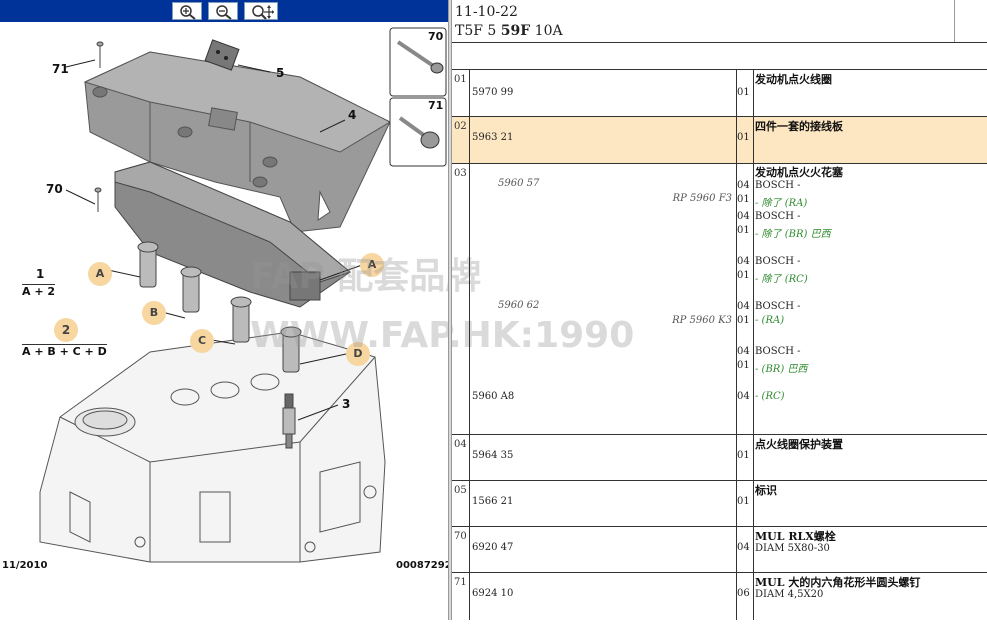  What do you see at coordinates (461, 140) in the screenshot?
I see `row-index: 02` at bounding box center [461, 140].